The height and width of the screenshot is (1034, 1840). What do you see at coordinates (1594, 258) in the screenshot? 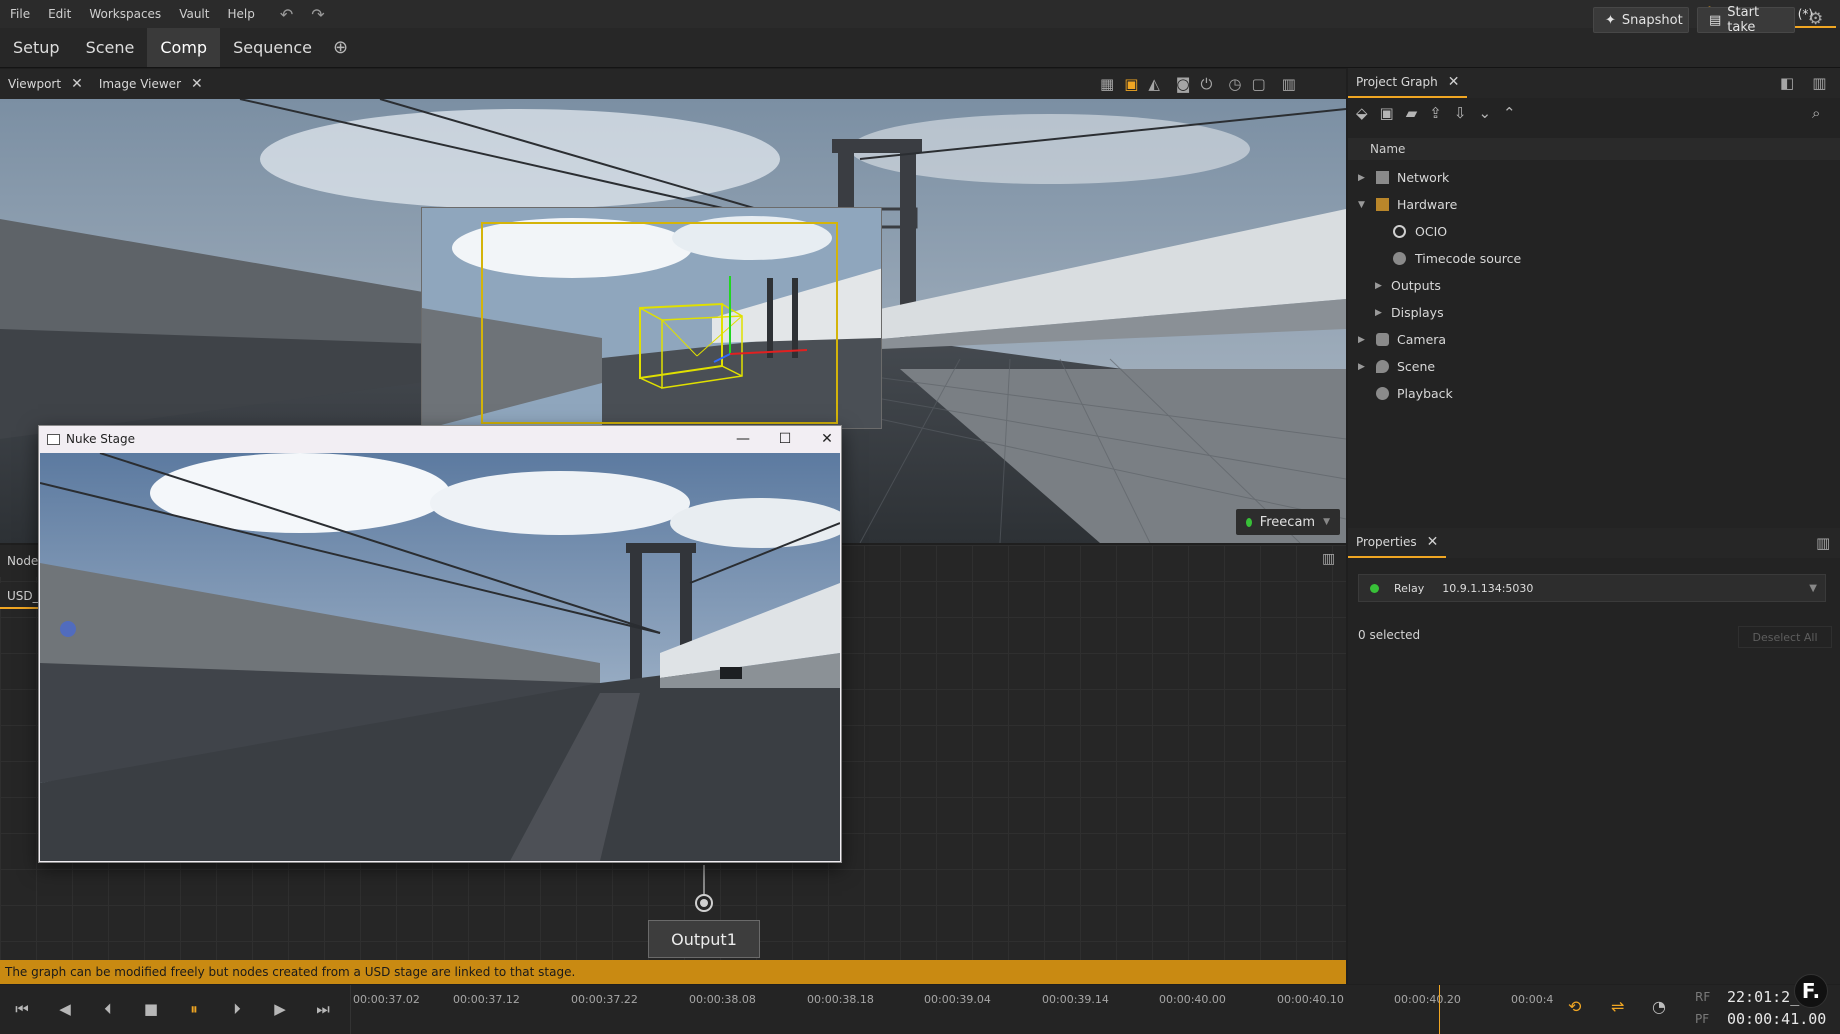
I see `tree-item-timecode-source: Timecode source` at bounding box center [1594, 258].